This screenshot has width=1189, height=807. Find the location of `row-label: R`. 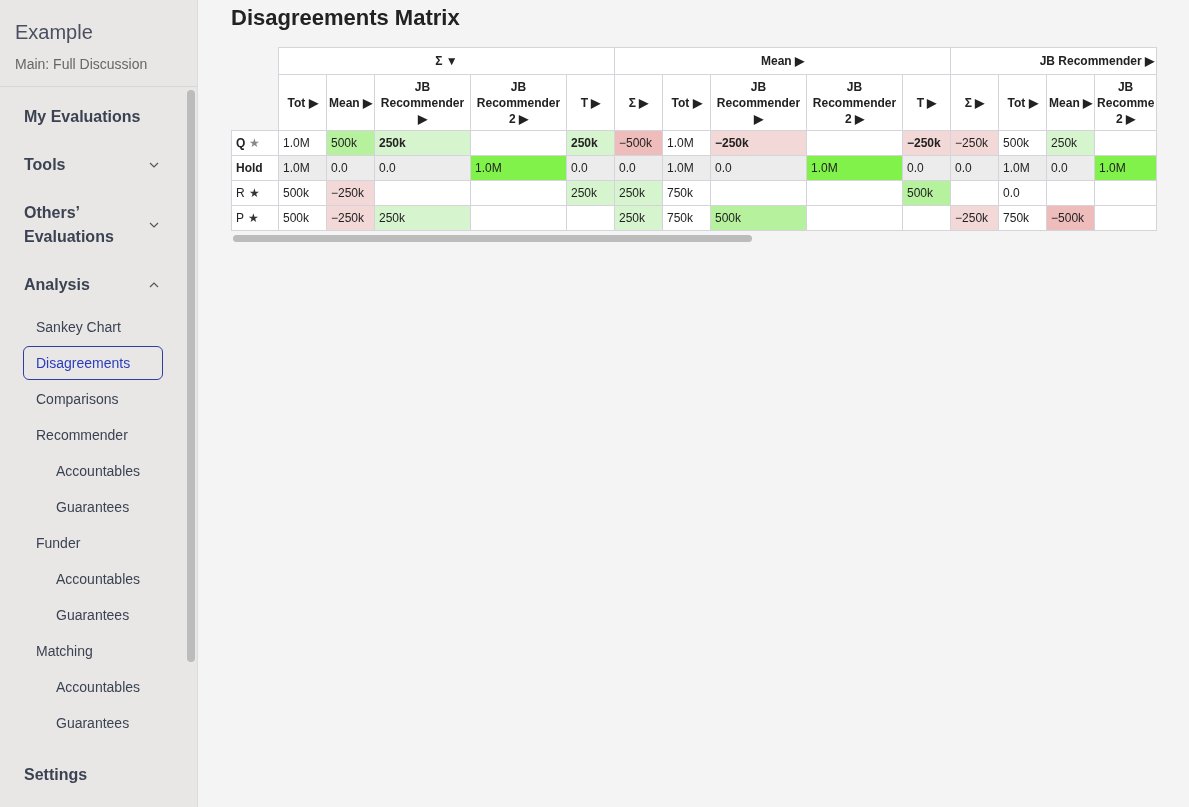

row-label: R is located at coordinates (240, 193).